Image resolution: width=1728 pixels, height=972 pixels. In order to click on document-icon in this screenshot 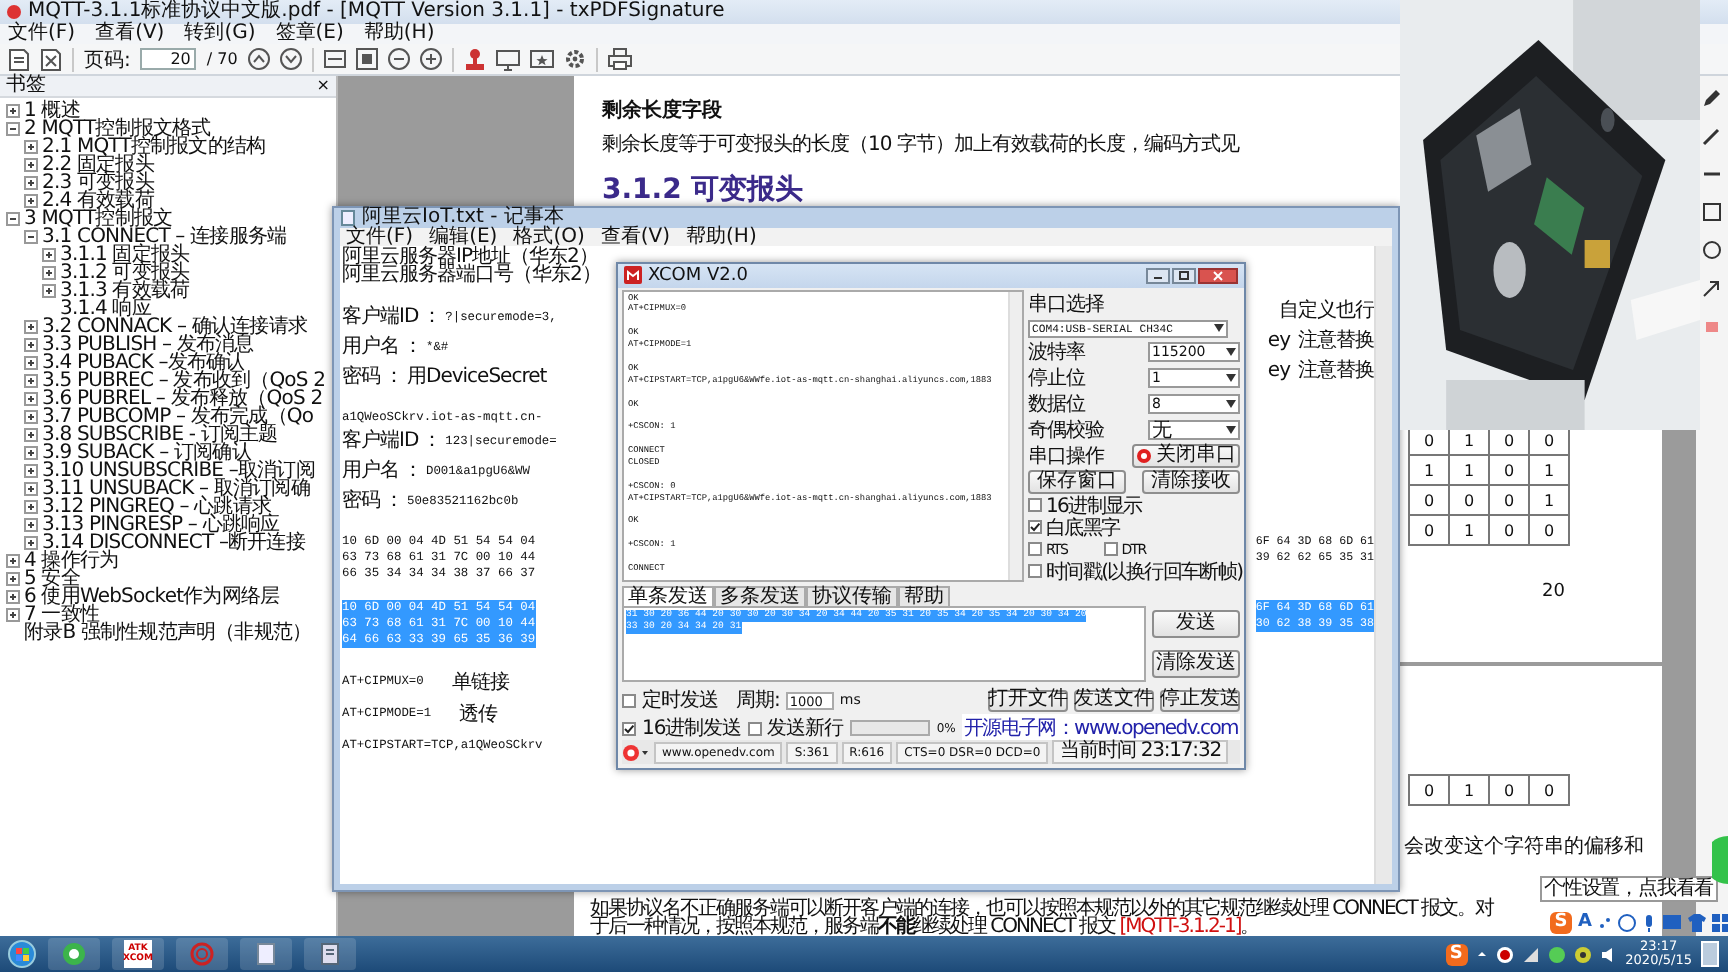, I will do `click(19, 59)`.